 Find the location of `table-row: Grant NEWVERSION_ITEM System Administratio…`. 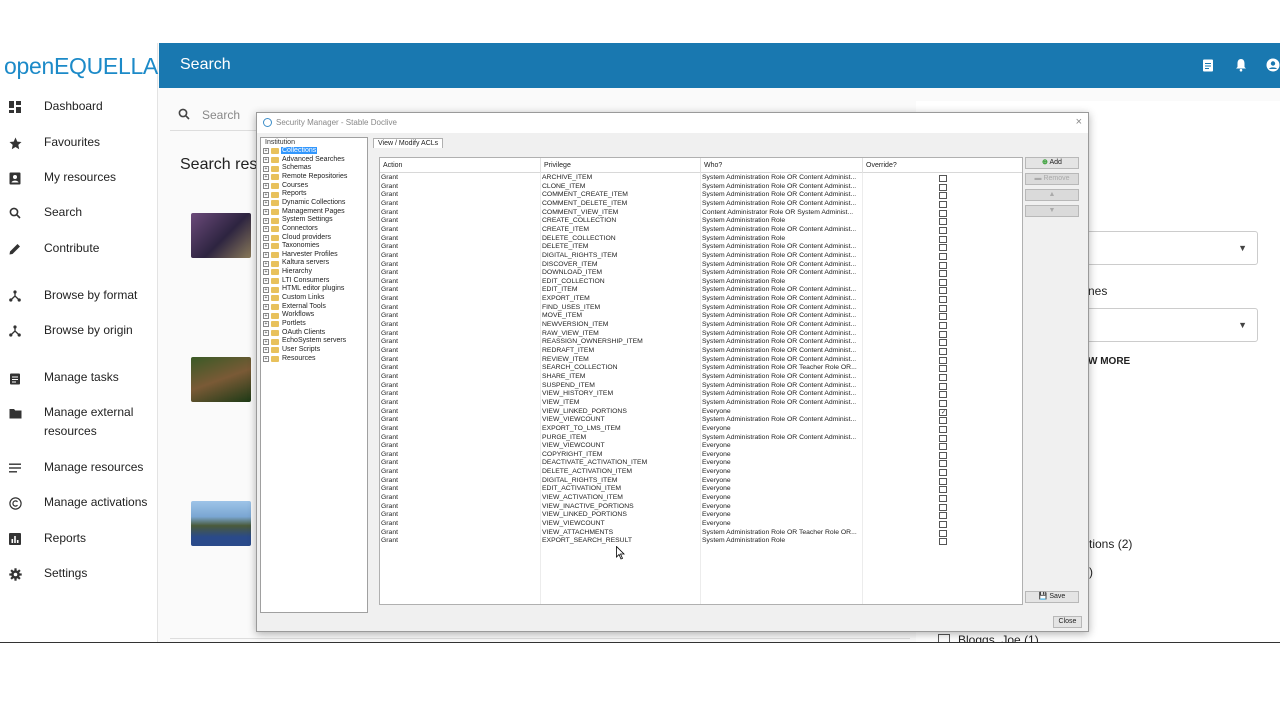

table-row: Grant NEWVERSION_ITEM System Administratio… is located at coordinates (701, 325).